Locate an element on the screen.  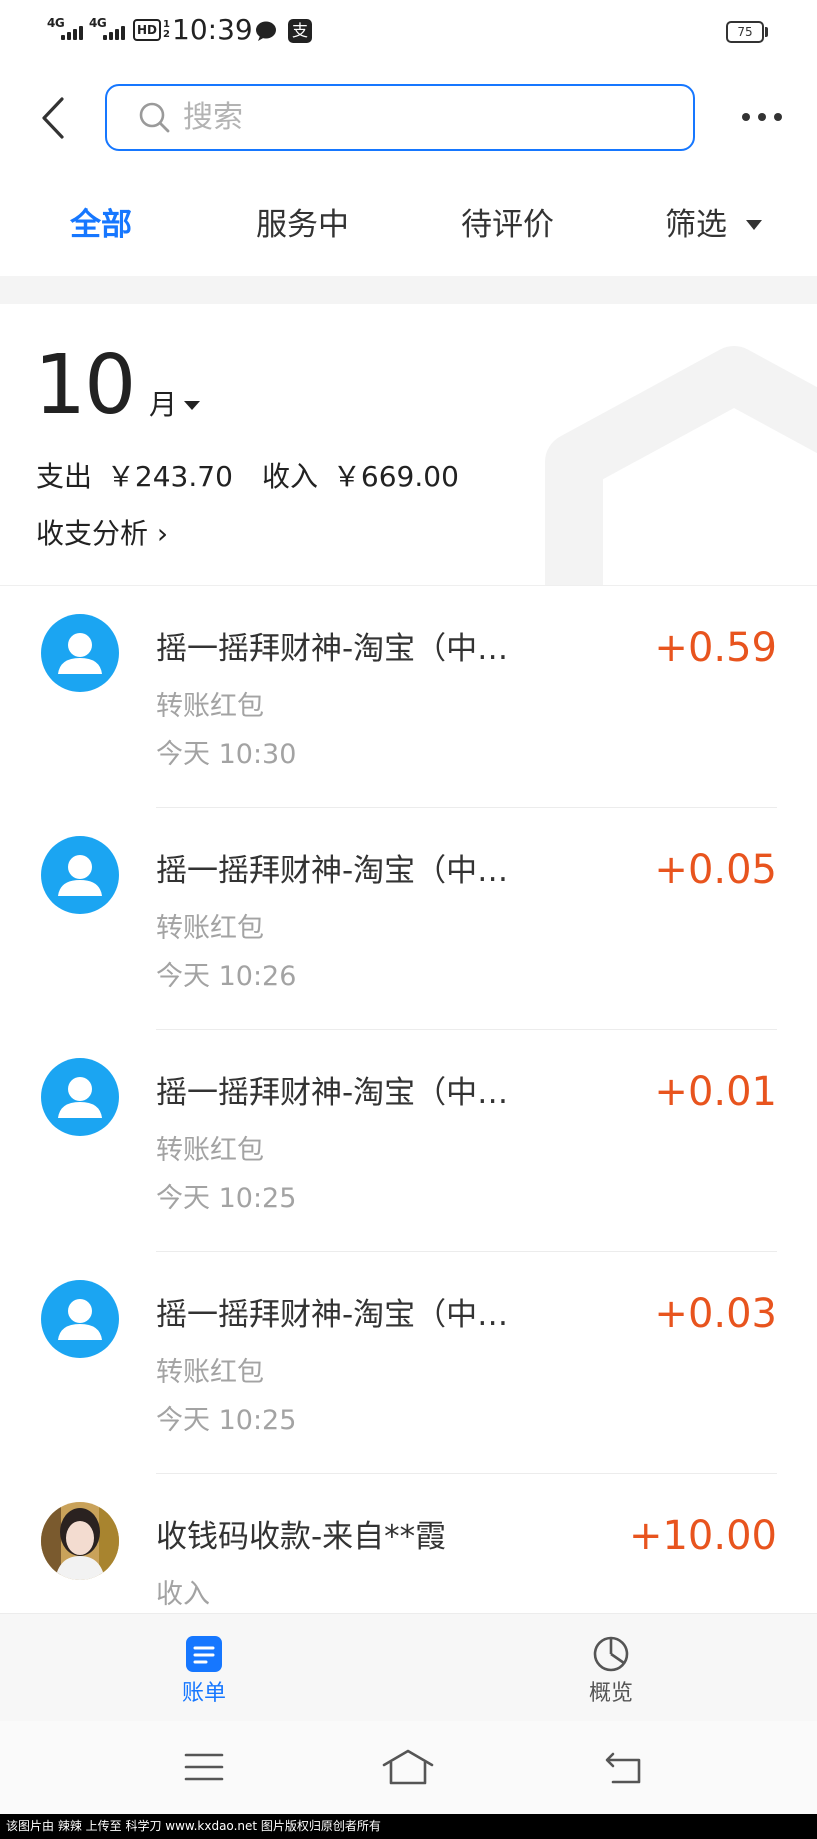
back-icon is located at coordinates (623, 1768).